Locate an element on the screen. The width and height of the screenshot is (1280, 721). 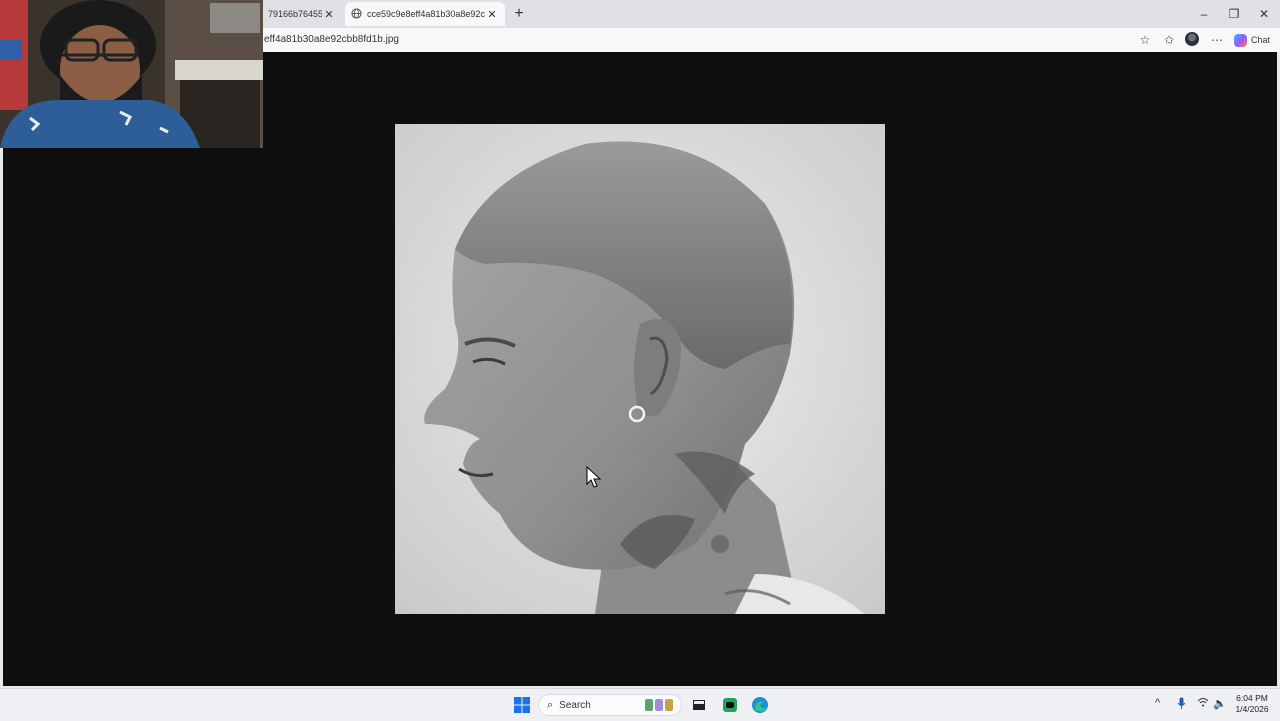
tab-title: 79166b7645597d is located at coordinates (295, 14).